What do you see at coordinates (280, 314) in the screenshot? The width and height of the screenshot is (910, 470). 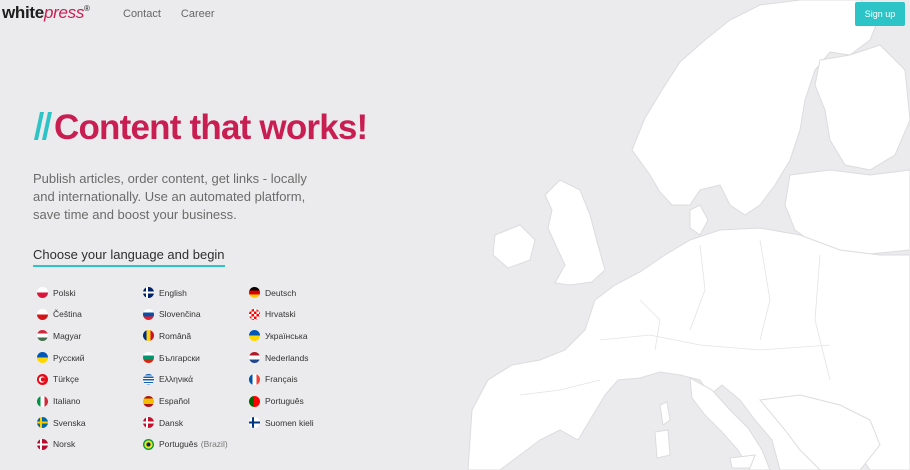 I see `language-label: Hrvatski` at bounding box center [280, 314].